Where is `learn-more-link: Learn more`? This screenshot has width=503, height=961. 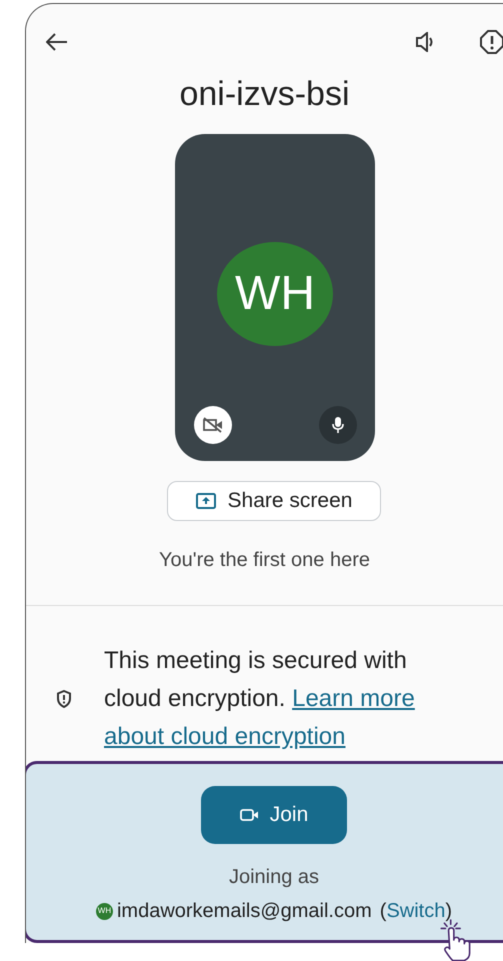
learn-more-link: Learn more is located at coordinates (353, 698).